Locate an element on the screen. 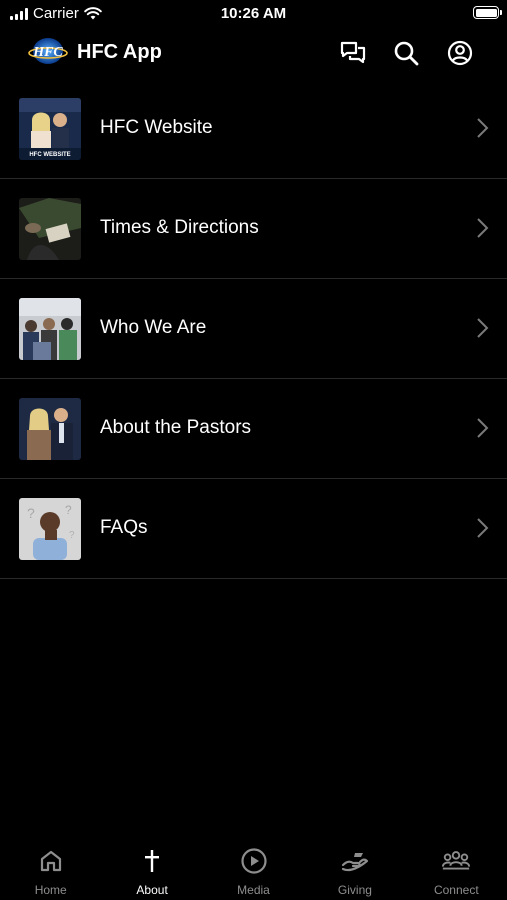  menu-item-label: About the Pastors is located at coordinates (176, 427).